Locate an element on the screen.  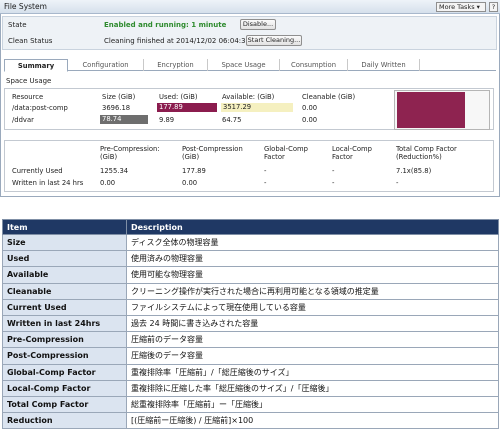
col-size: Size (GiB) is located at coordinates (119, 97).